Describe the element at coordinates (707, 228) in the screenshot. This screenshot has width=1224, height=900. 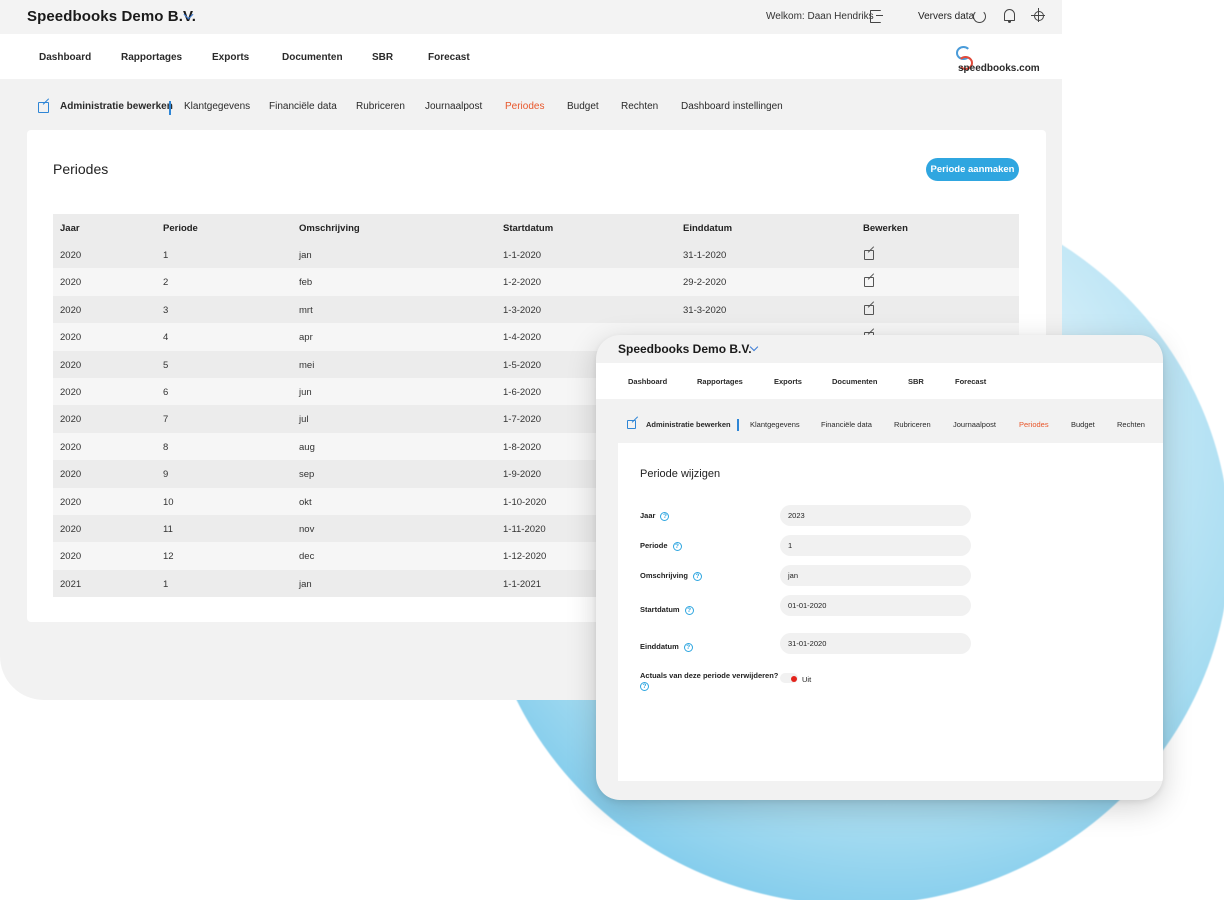
I see `col-einddatum: Einddatum` at that location.